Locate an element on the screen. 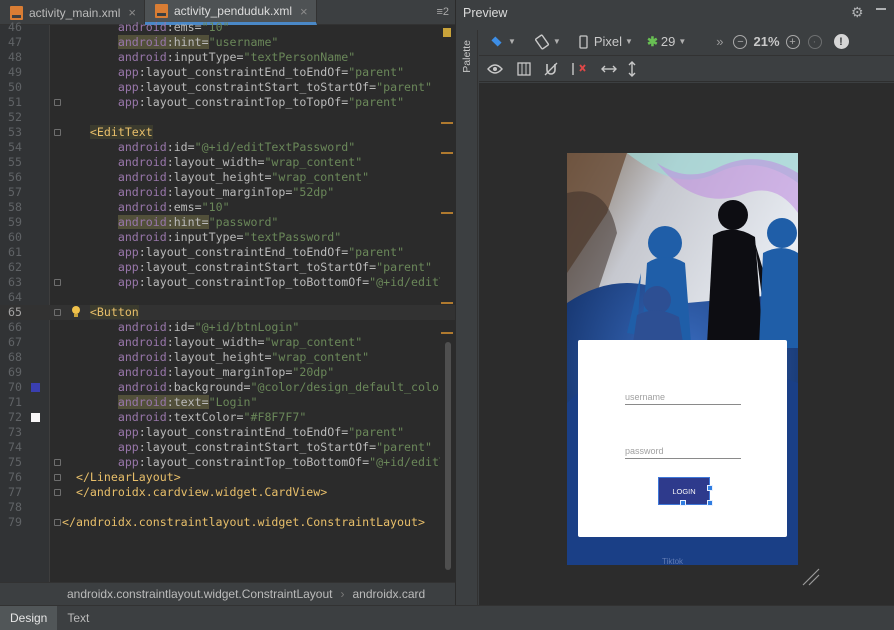  code-text: android:layout_width="wrap_content" is located at coordinates (251, 162).